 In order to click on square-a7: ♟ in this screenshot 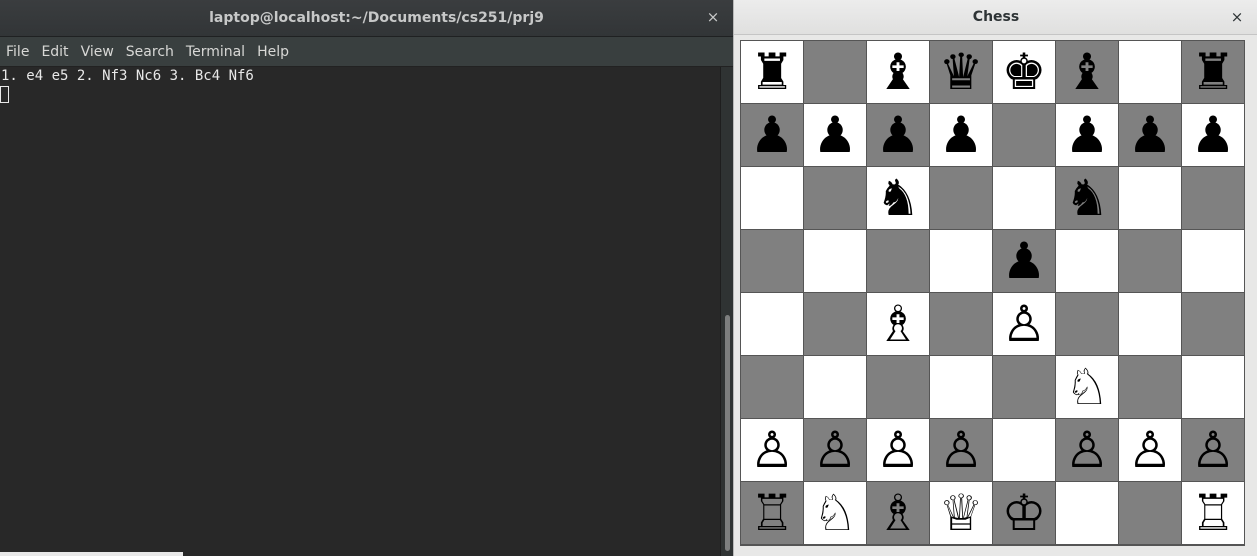, I will do `click(772, 135)`.